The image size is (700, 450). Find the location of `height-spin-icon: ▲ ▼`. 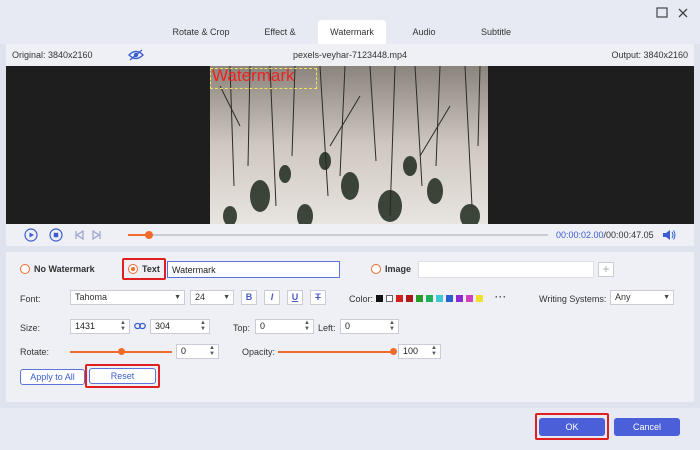

height-spin-icon: ▲ ▼ is located at coordinates (203, 326).